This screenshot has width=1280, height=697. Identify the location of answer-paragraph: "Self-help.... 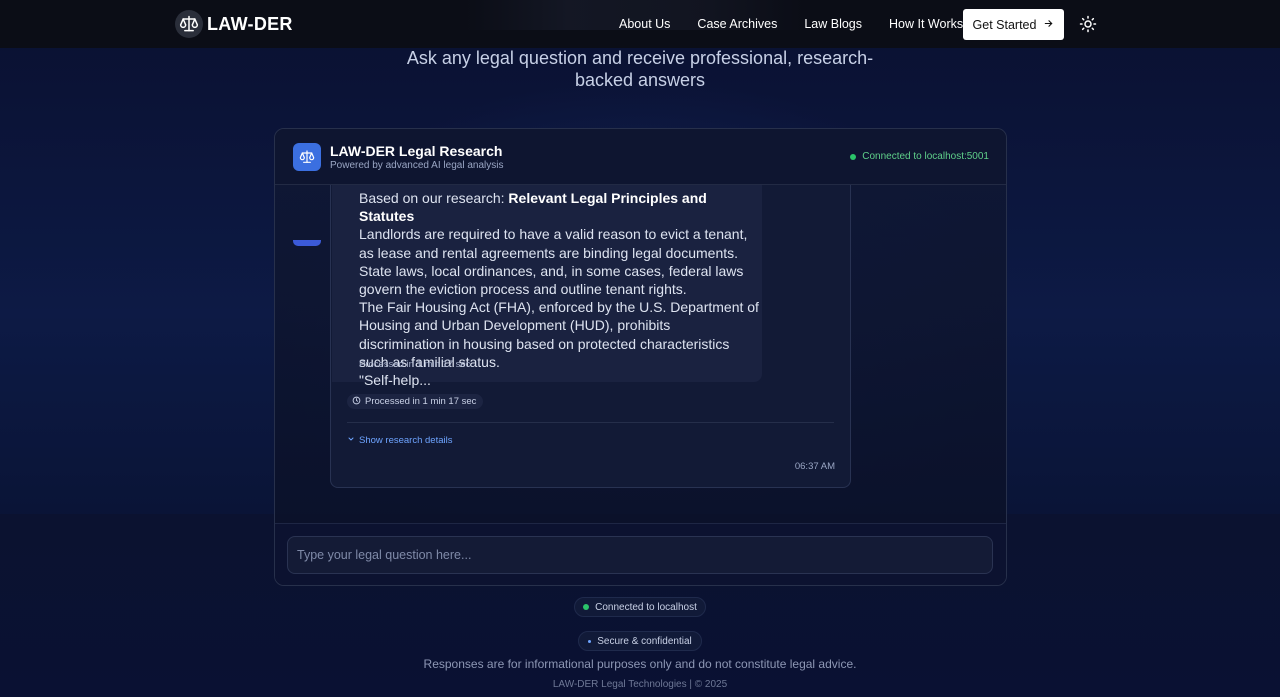
(395, 380).